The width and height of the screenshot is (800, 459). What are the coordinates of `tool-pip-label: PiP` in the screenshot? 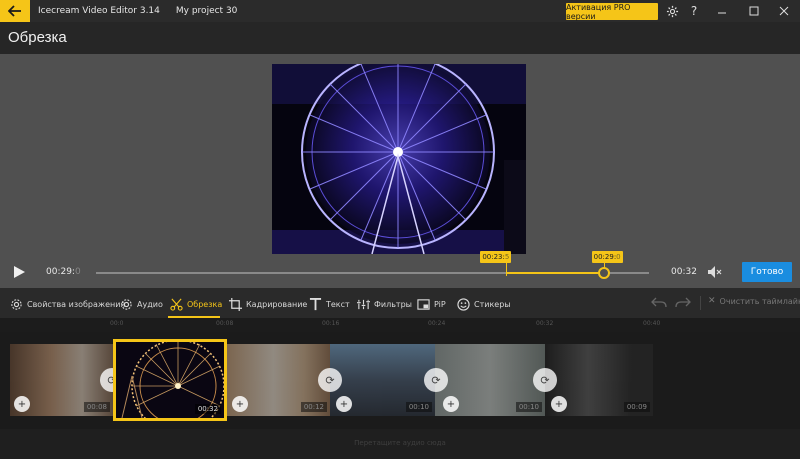 It's located at (440, 304).